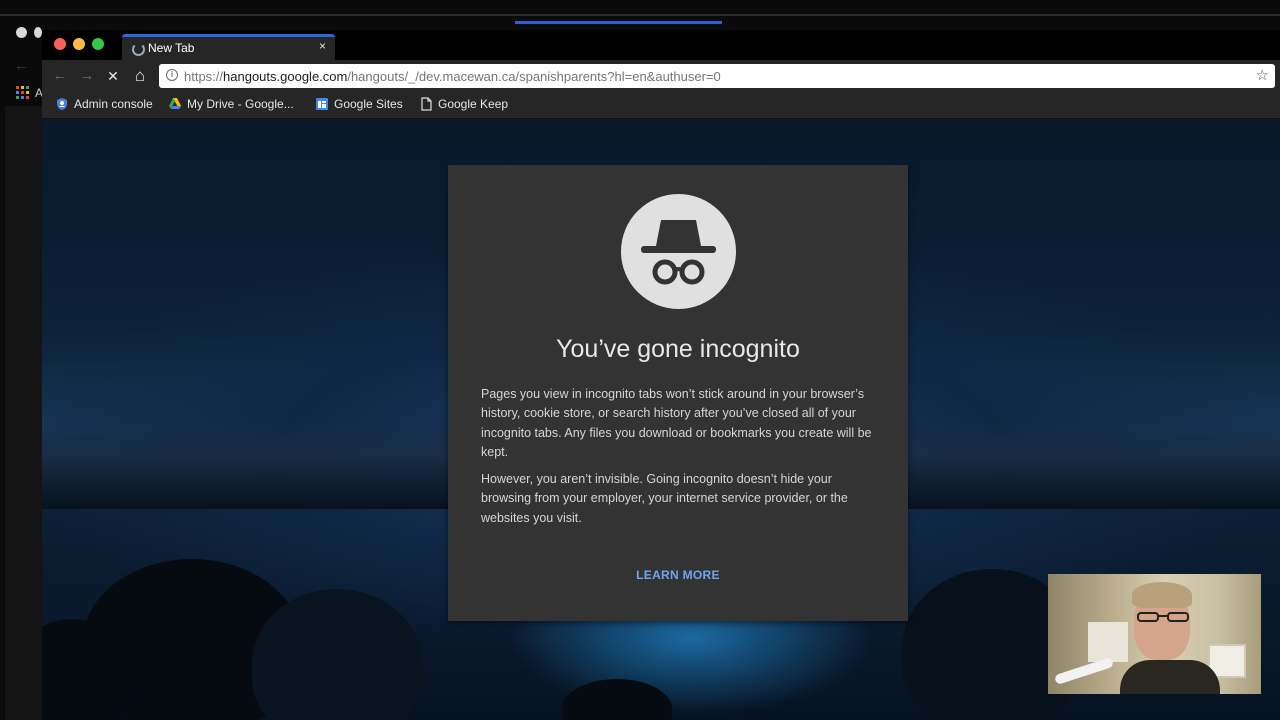 The image size is (1280, 720). I want to click on background-window-content, so click(23, 413).